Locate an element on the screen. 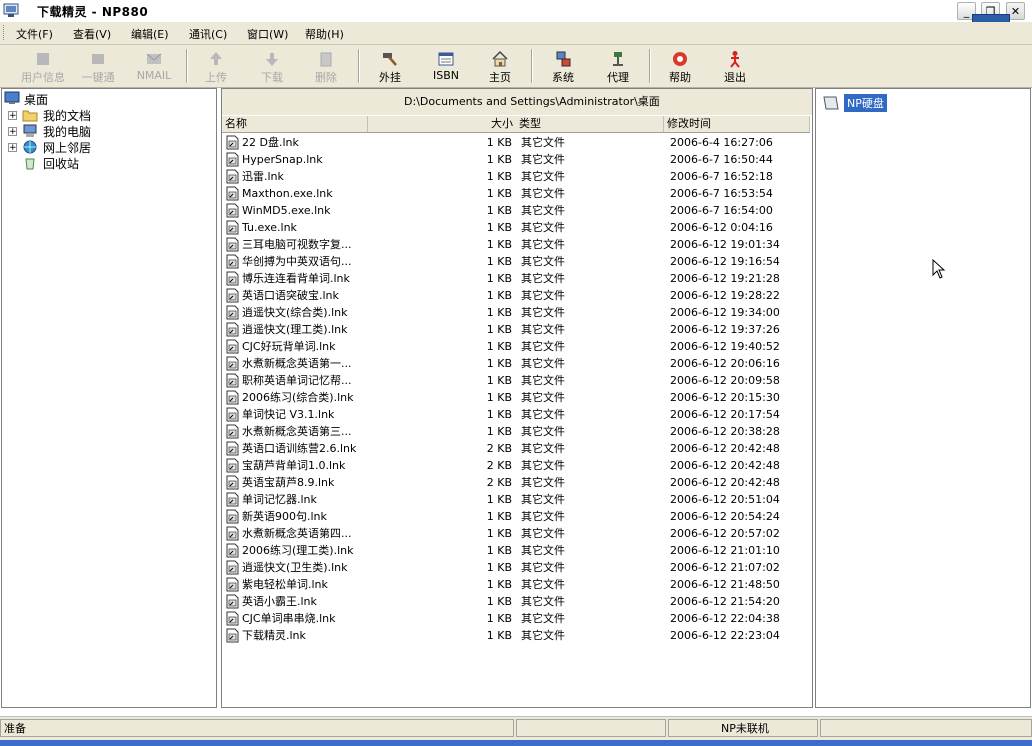  file-row: 英语口语训练营2.6.lnk 2 KB 其它文件 2006-6-12 20:42:48 is located at coordinates (516, 448).